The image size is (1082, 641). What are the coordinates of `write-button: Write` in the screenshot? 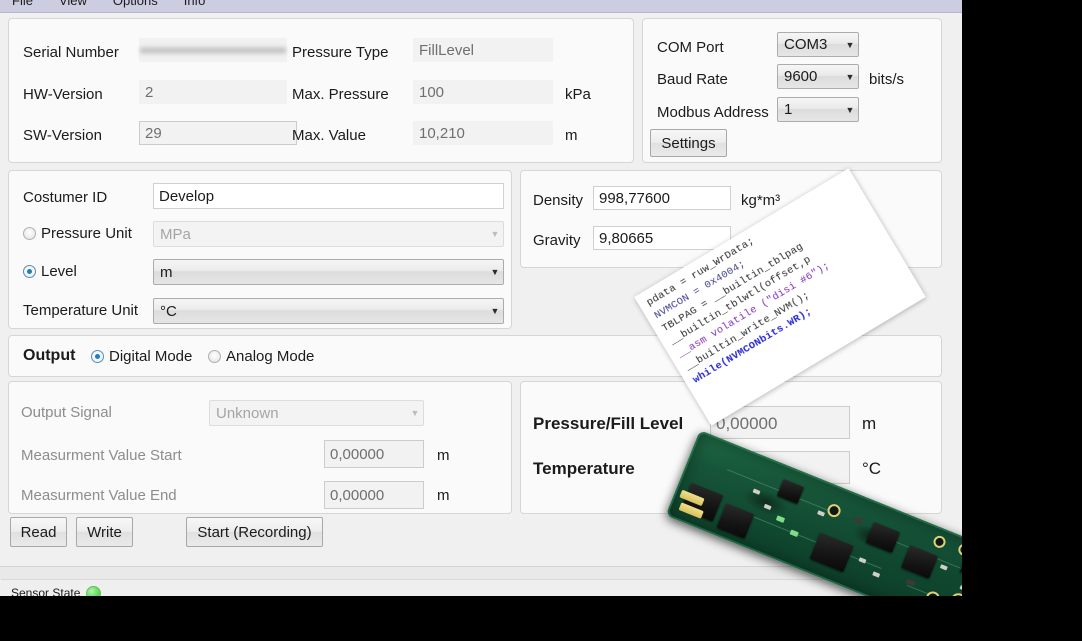 It's located at (104, 532).